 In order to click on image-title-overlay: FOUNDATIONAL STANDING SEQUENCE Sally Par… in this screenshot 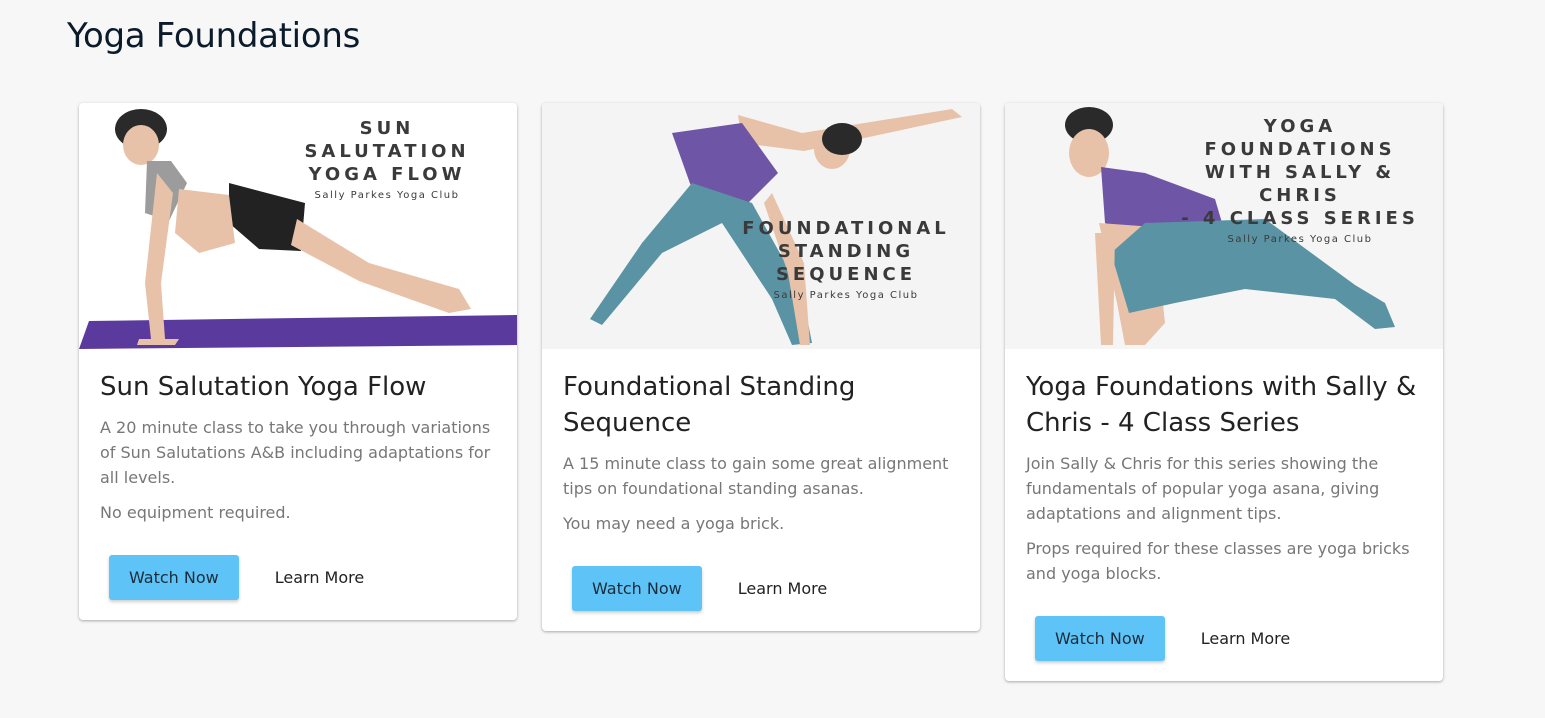, I will do `click(846, 259)`.